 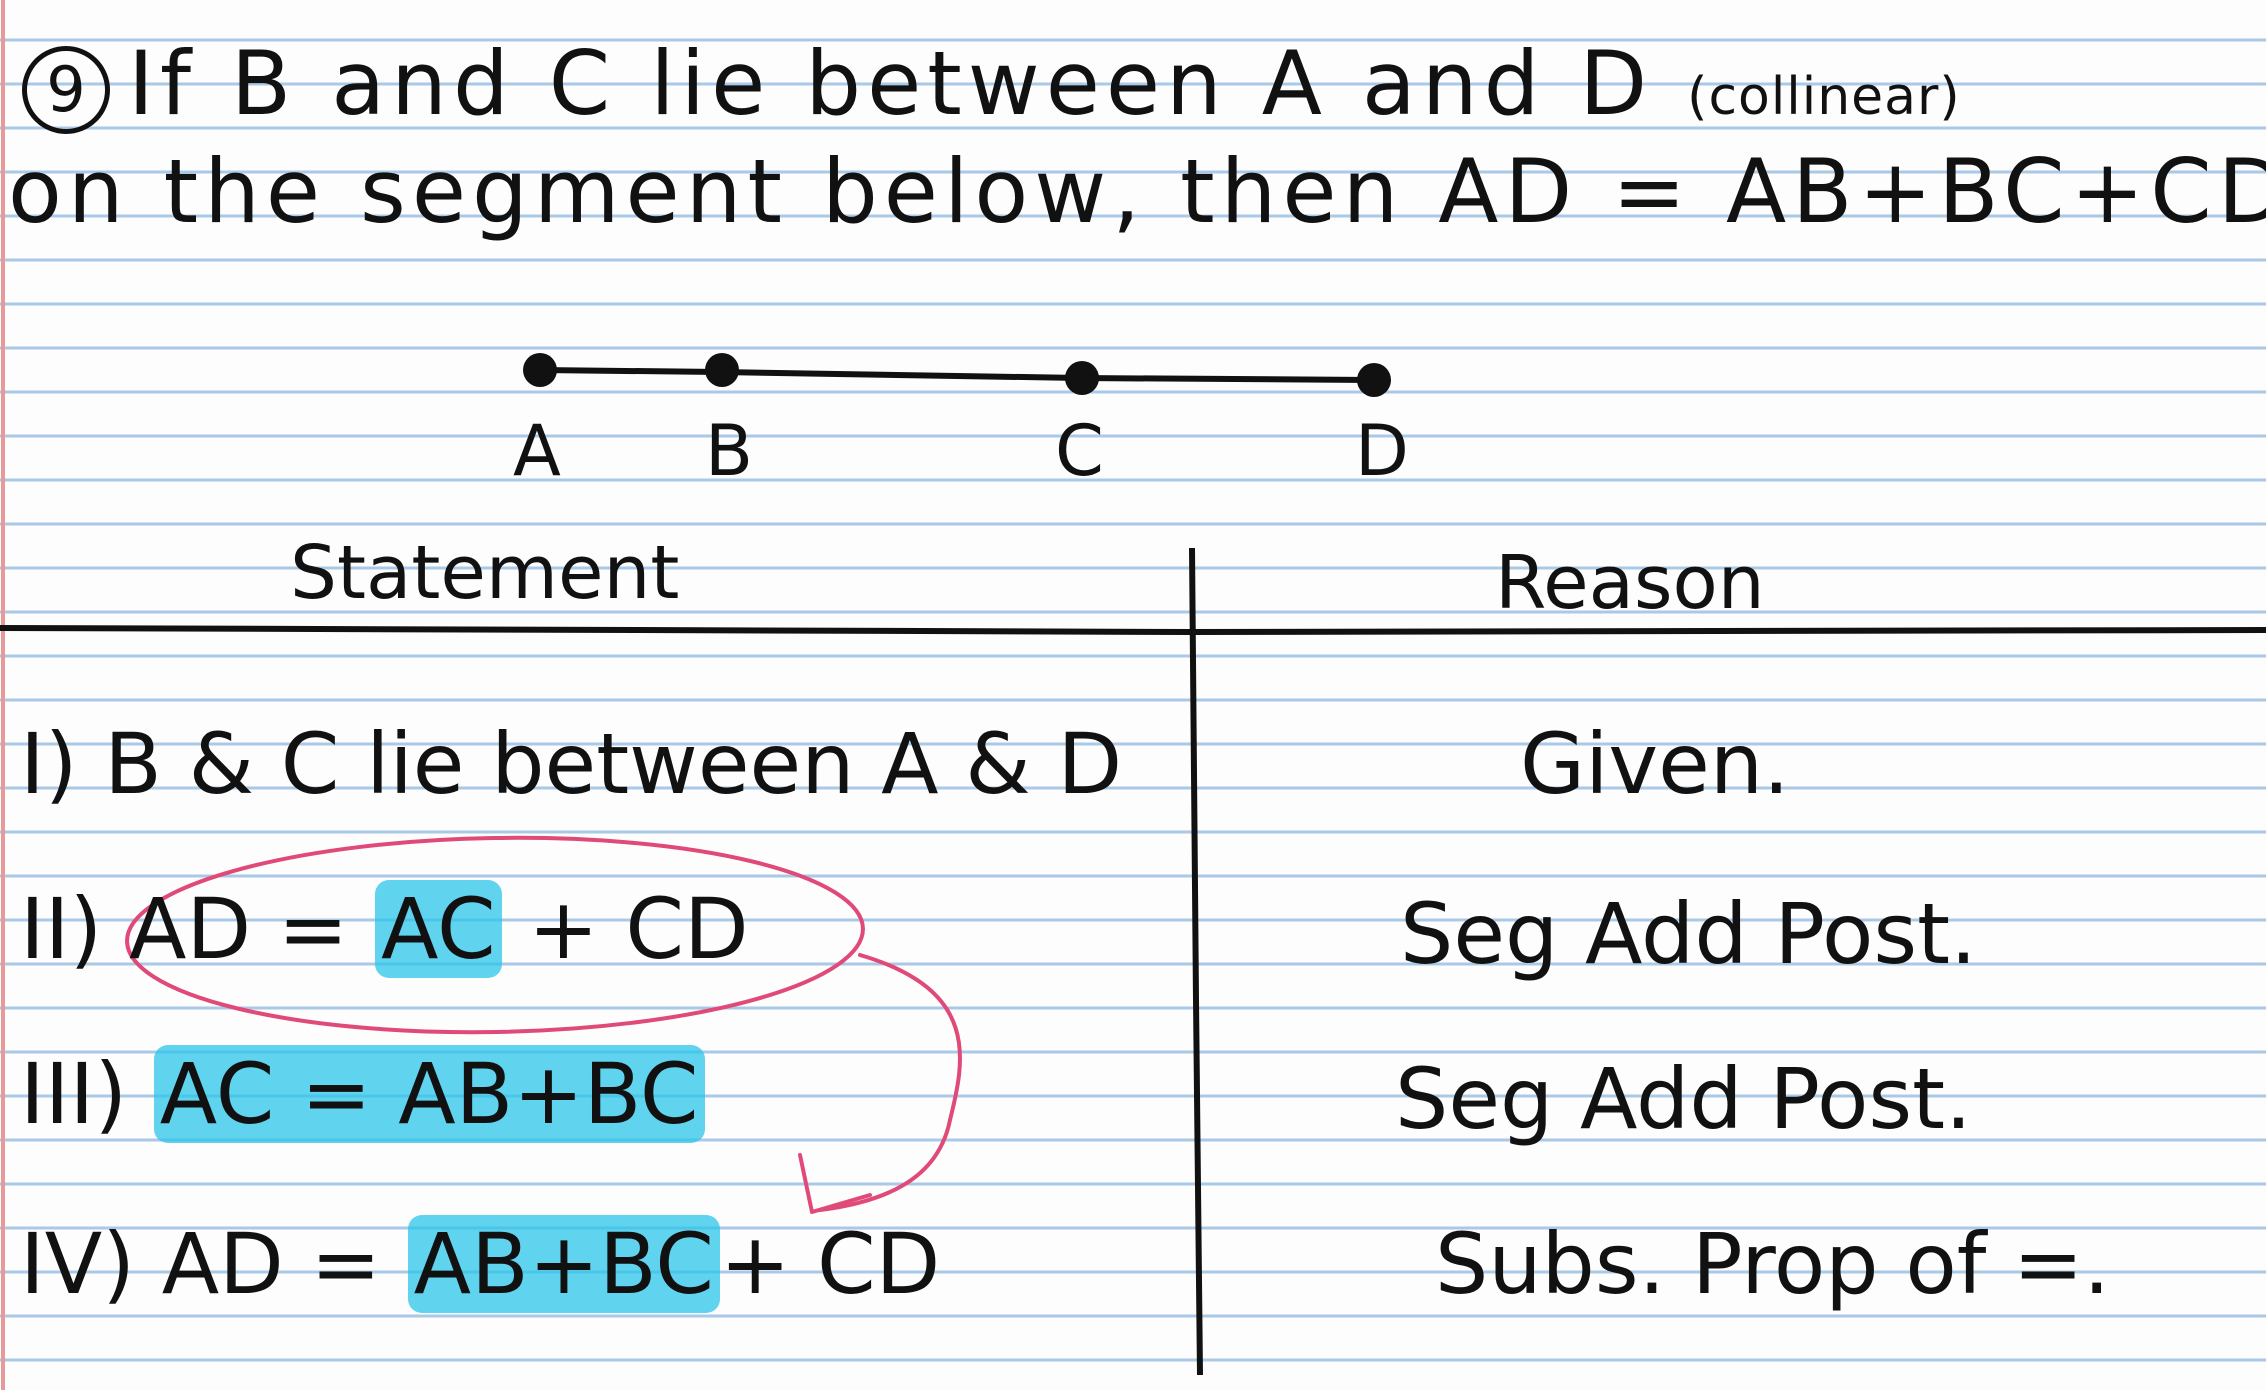 What do you see at coordinates (540, 370) in the screenshot?
I see `point-a` at bounding box center [540, 370].